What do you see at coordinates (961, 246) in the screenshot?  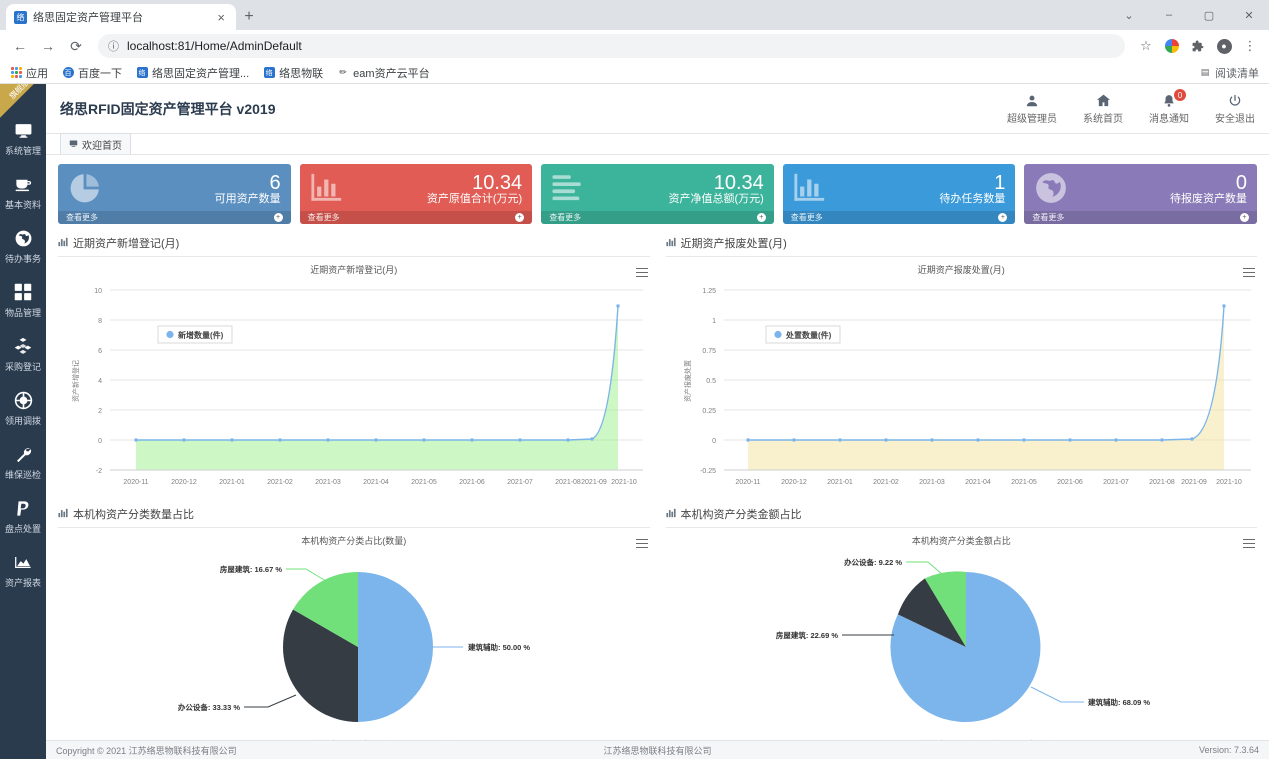 I see `panel-header: 近期资产报废处置(月)` at bounding box center [961, 246].